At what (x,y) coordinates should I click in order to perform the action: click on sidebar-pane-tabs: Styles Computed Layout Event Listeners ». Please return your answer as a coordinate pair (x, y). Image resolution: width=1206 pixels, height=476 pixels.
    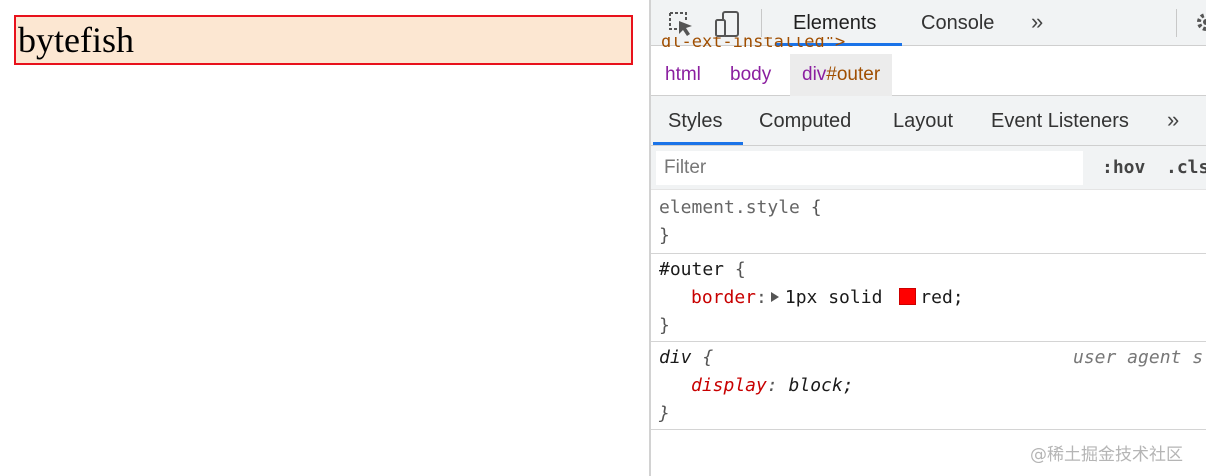
    Looking at the image, I should click on (928, 121).